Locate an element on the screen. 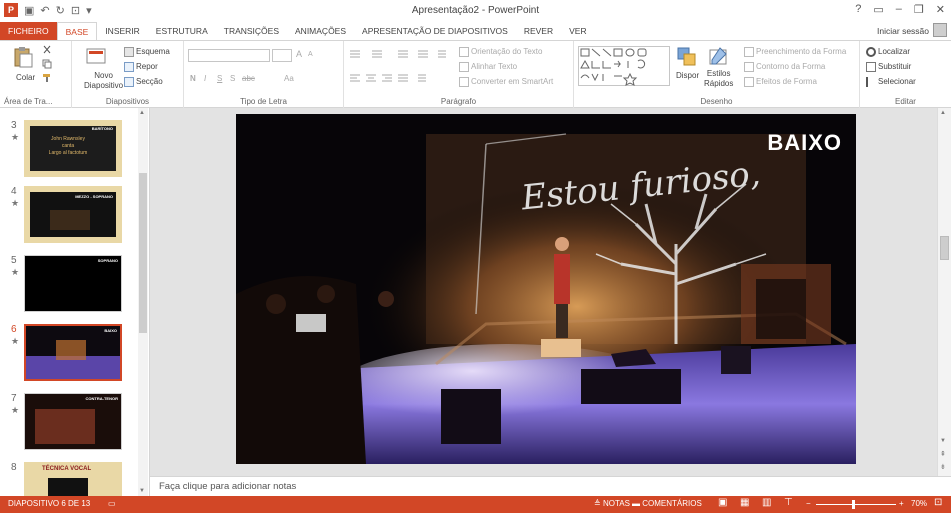 This screenshot has width=951, height=513. fit-to-window-icon: ⊡ is located at coordinates (938, 502).